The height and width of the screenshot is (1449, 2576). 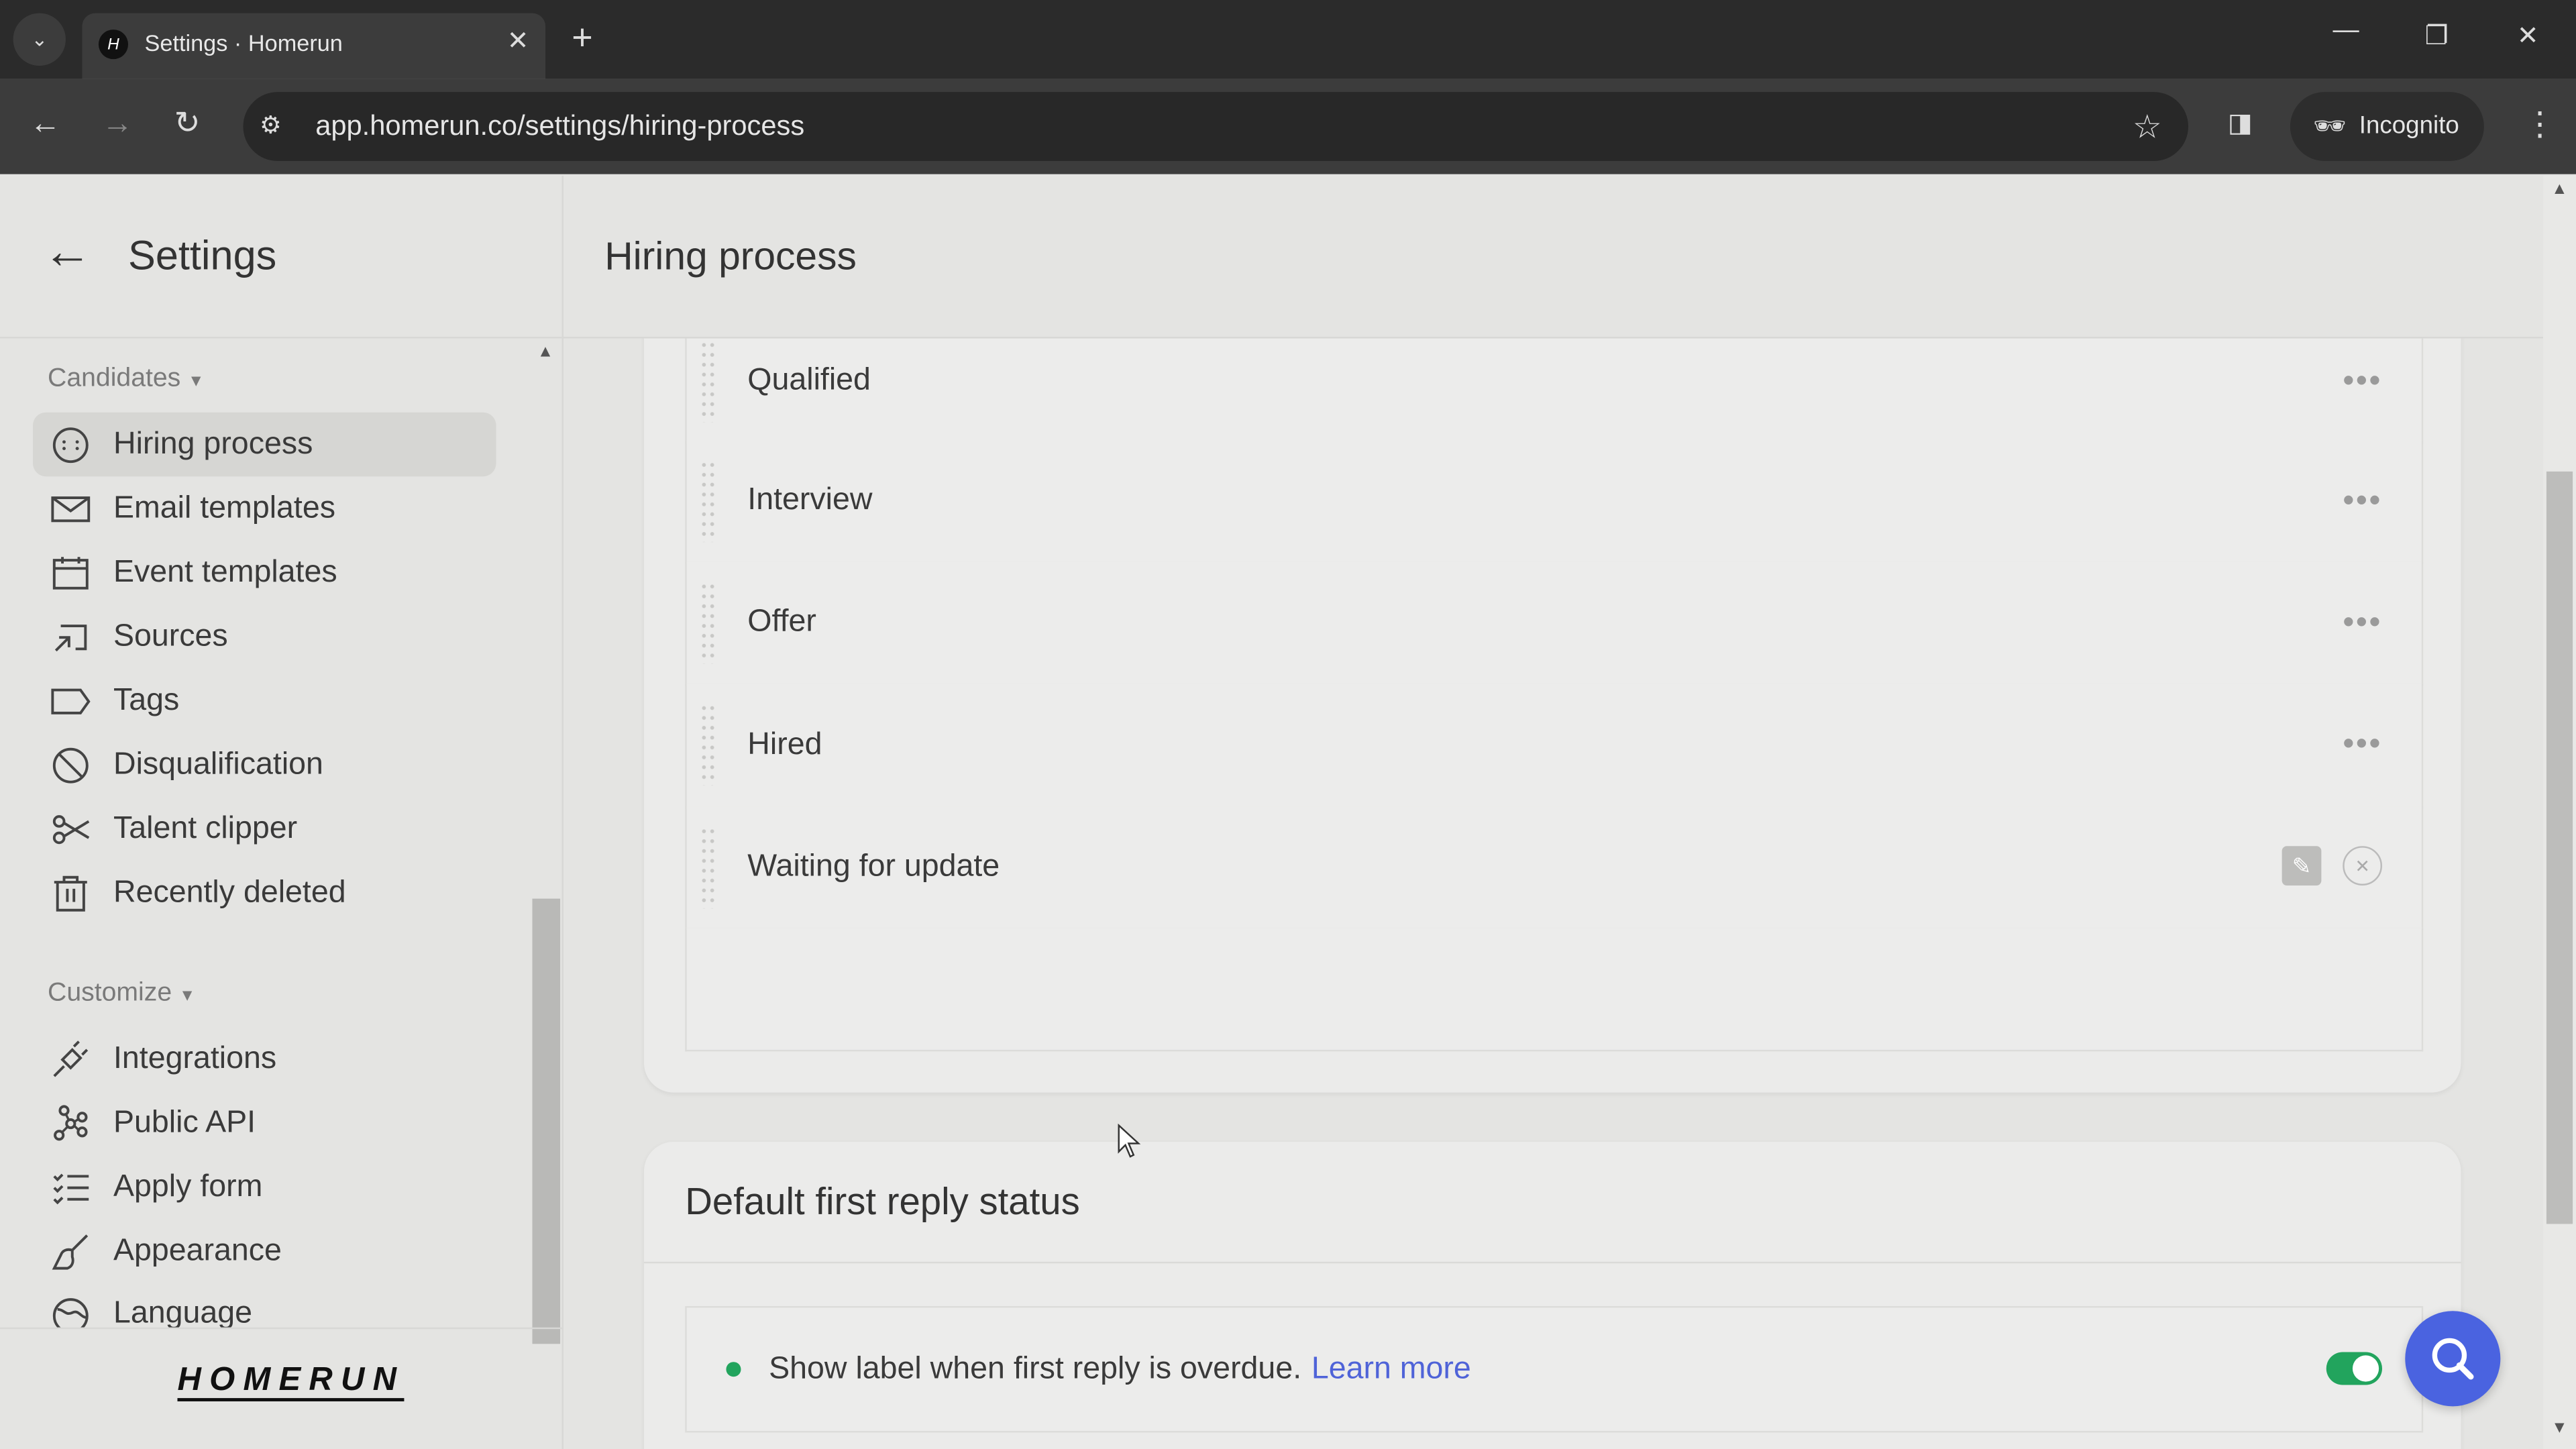 What do you see at coordinates (264, 1187) in the screenshot?
I see `sidebar-item-apply-form: Apply form` at bounding box center [264, 1187].